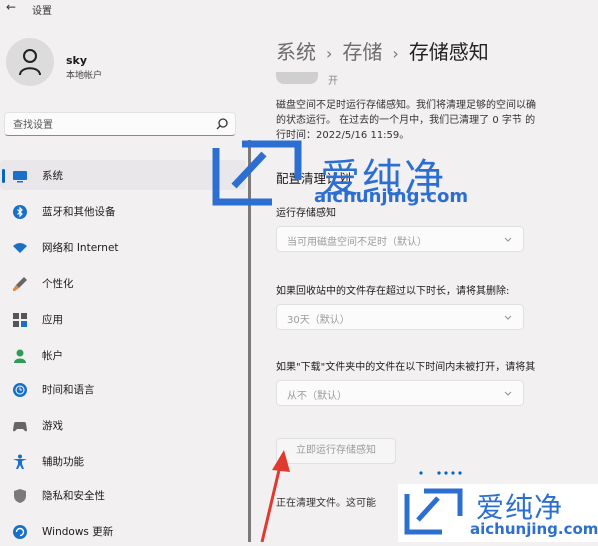 Image resolution: width=598 pixels, height=546 pixels. Describe the element at coordinates (80, 248) in the screenshot. I see `sidebar-item-label: 网络和 Internet` at that location.